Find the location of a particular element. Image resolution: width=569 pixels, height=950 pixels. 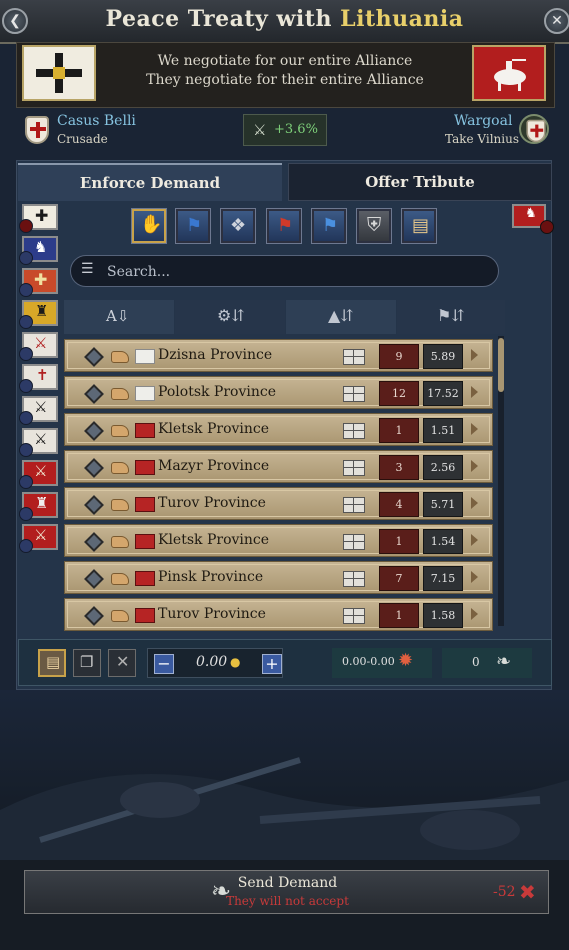

sidebar-country-2: ♞ is located at coordinates (38, 250).